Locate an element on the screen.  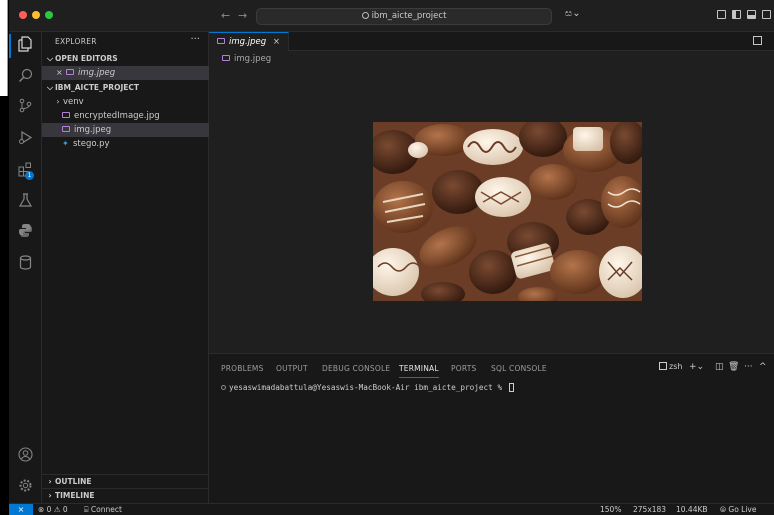
title-bar: ← → ibm_aicte_project ස⌄ is located at coordinates (391, 16).